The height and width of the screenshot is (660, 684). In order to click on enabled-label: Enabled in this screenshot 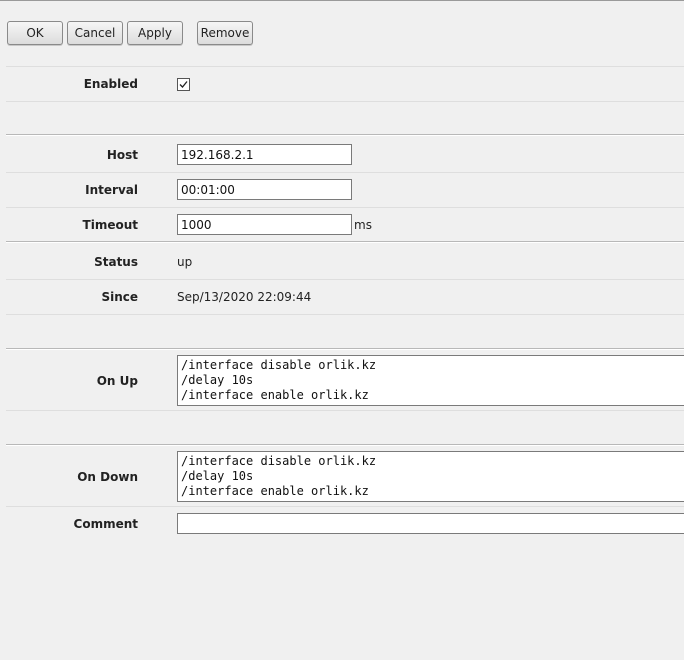, I will do `click(110, 84)`.